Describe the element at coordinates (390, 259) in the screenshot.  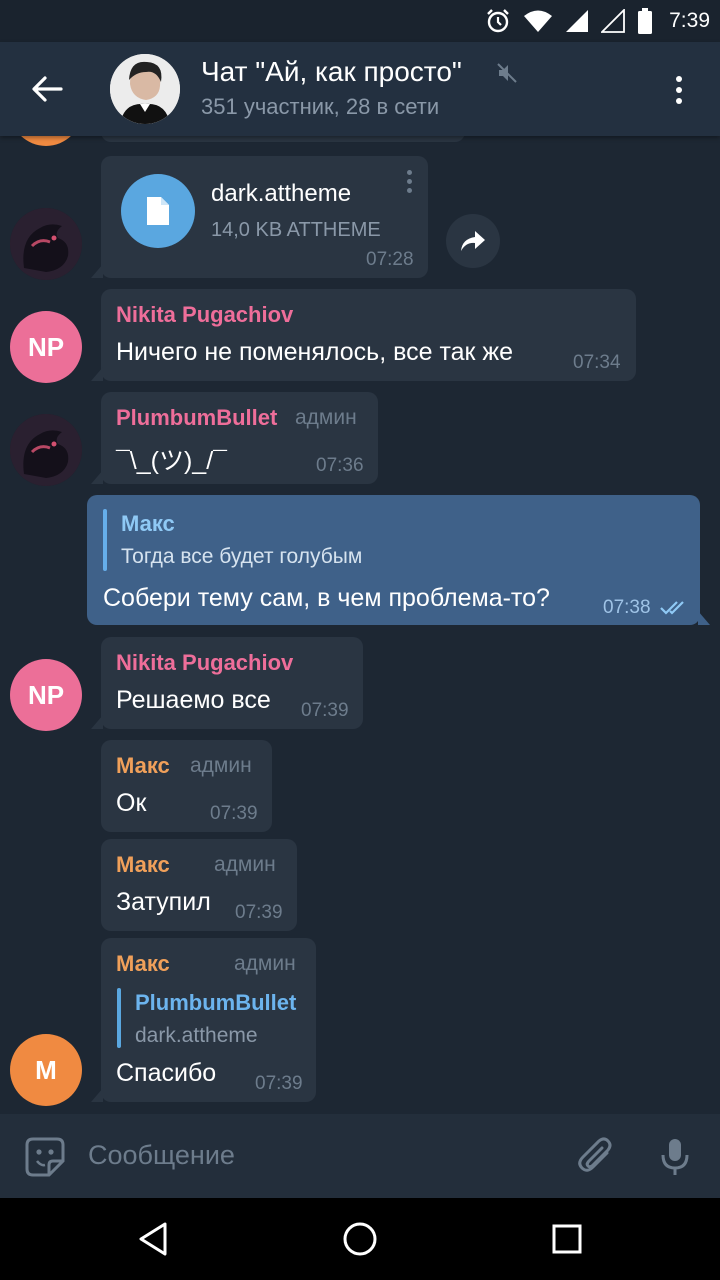
I see `message-time: 07:28` at that location.